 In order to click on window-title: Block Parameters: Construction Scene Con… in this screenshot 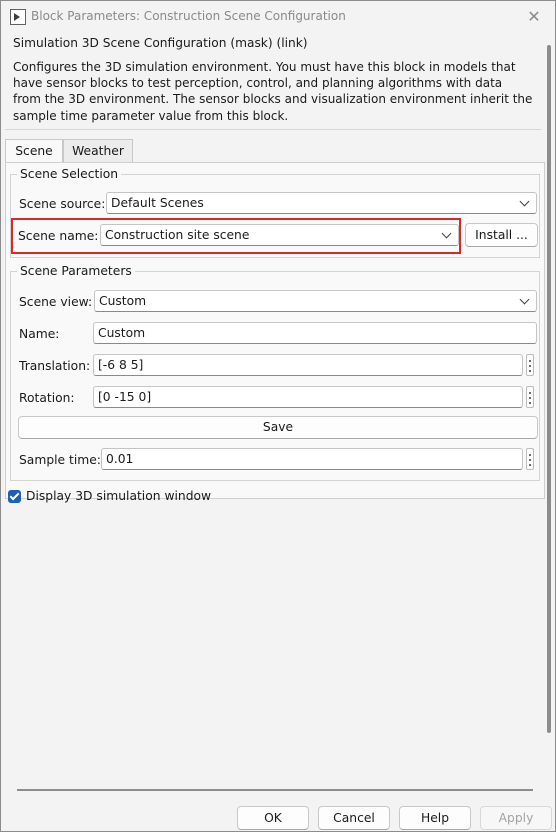, I will do `click(188, 16)`.